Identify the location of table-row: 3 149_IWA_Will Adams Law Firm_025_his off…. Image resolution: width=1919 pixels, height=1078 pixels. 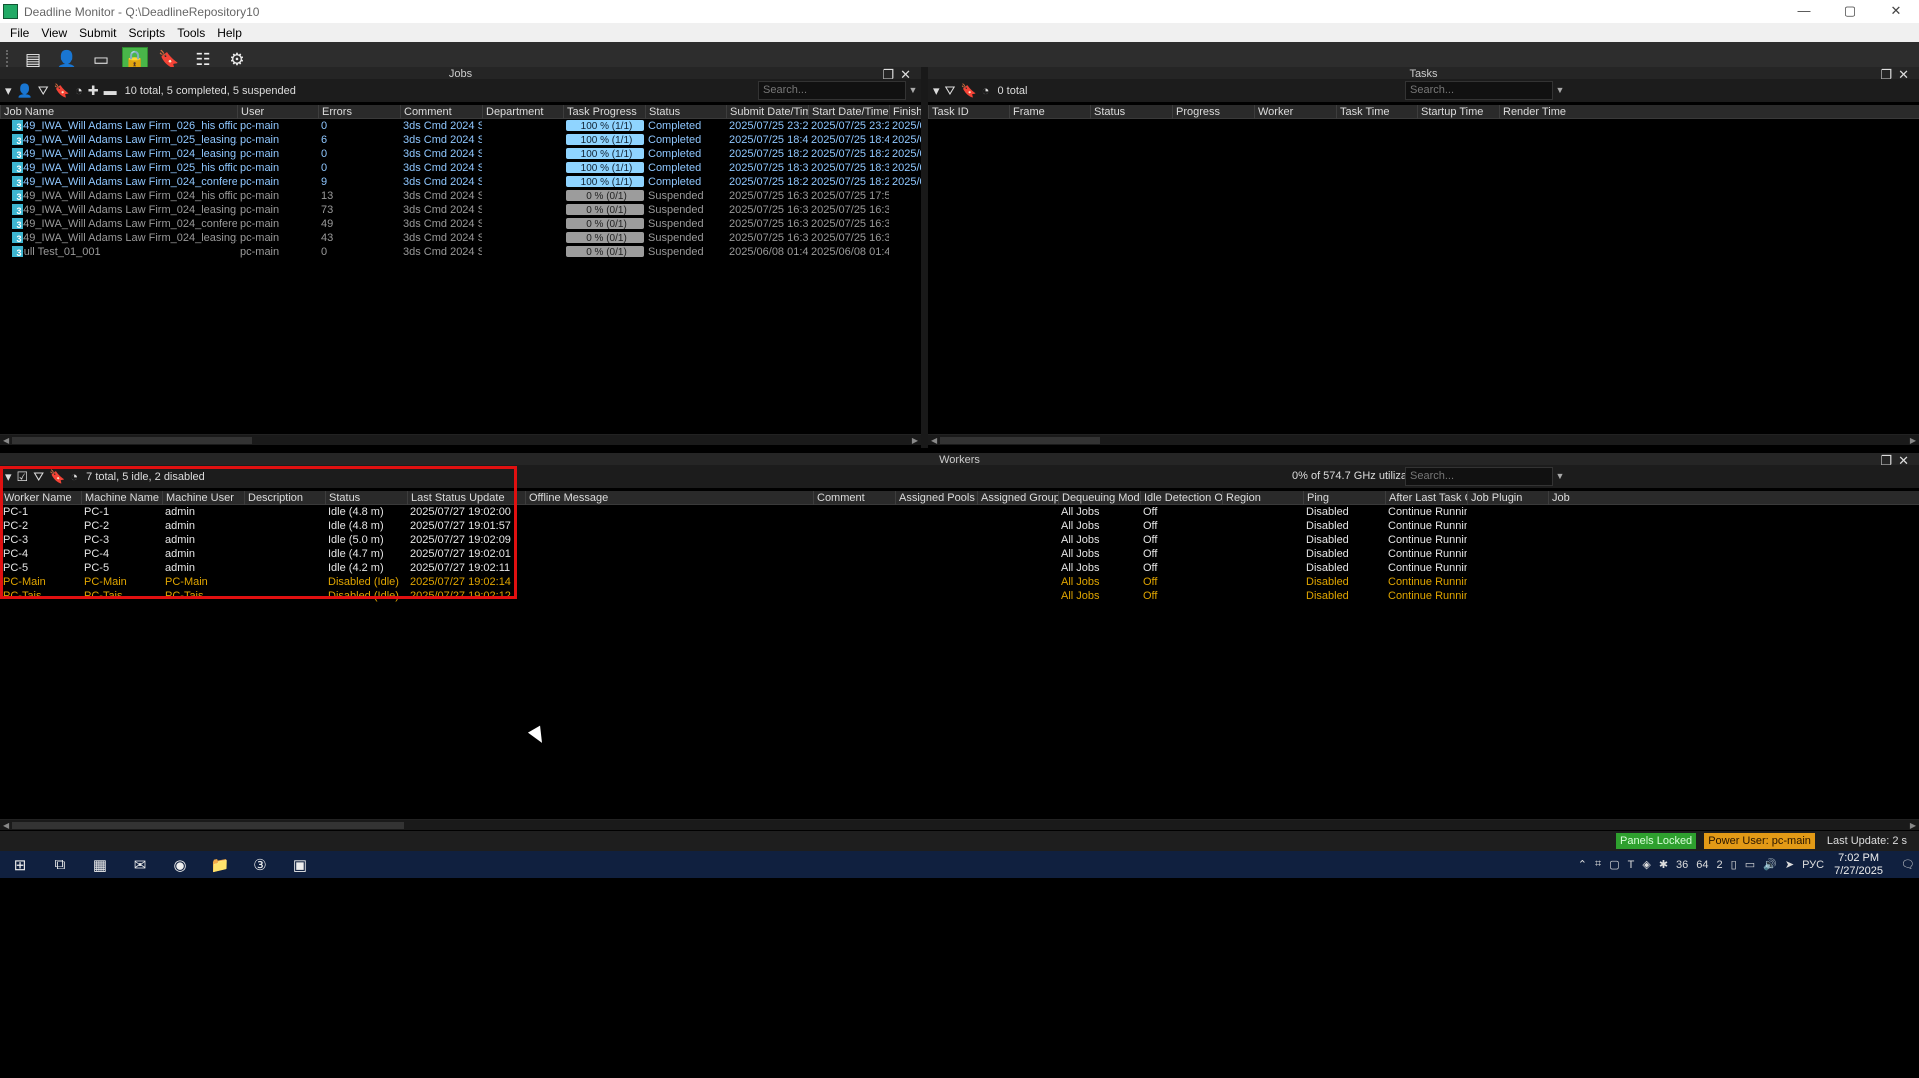
(460, 168).